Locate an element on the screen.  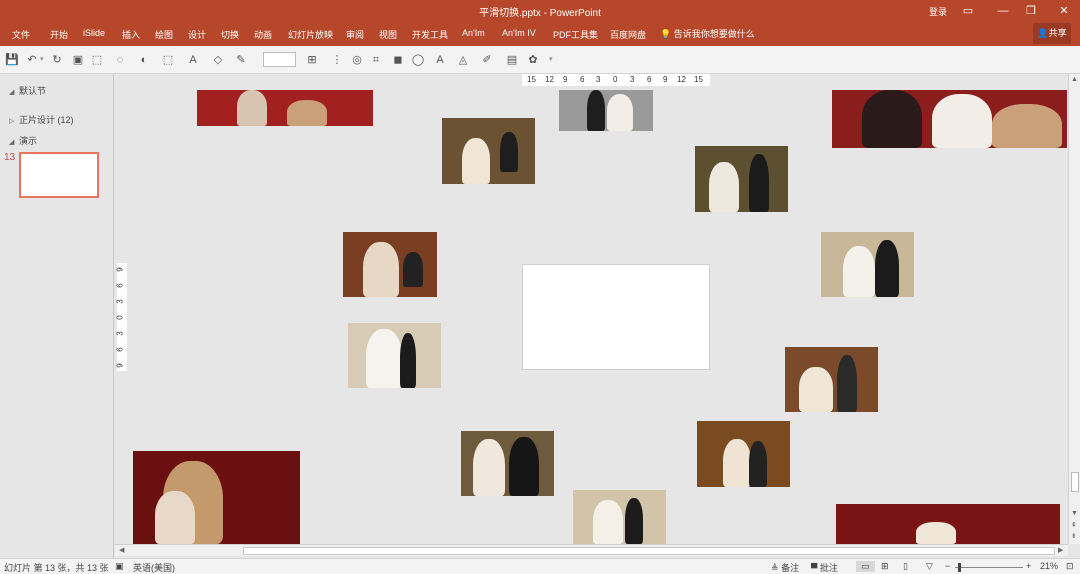
fit-to-window-icon: ⊡ is located at coordinates (1070, 566).